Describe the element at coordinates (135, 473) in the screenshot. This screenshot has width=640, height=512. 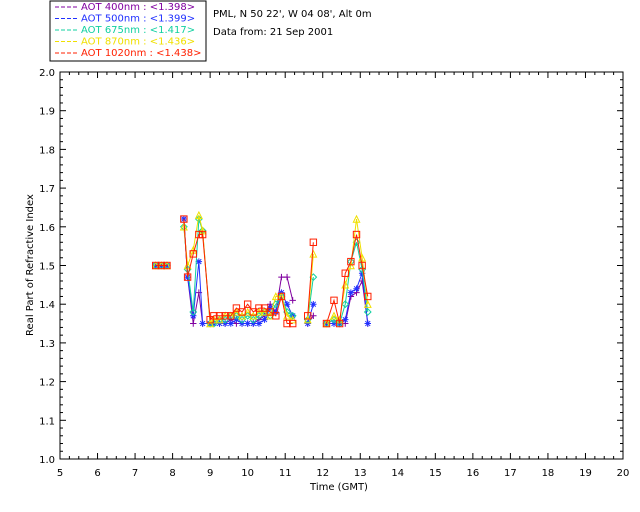
I see `x-tick-label: 7` at that location.